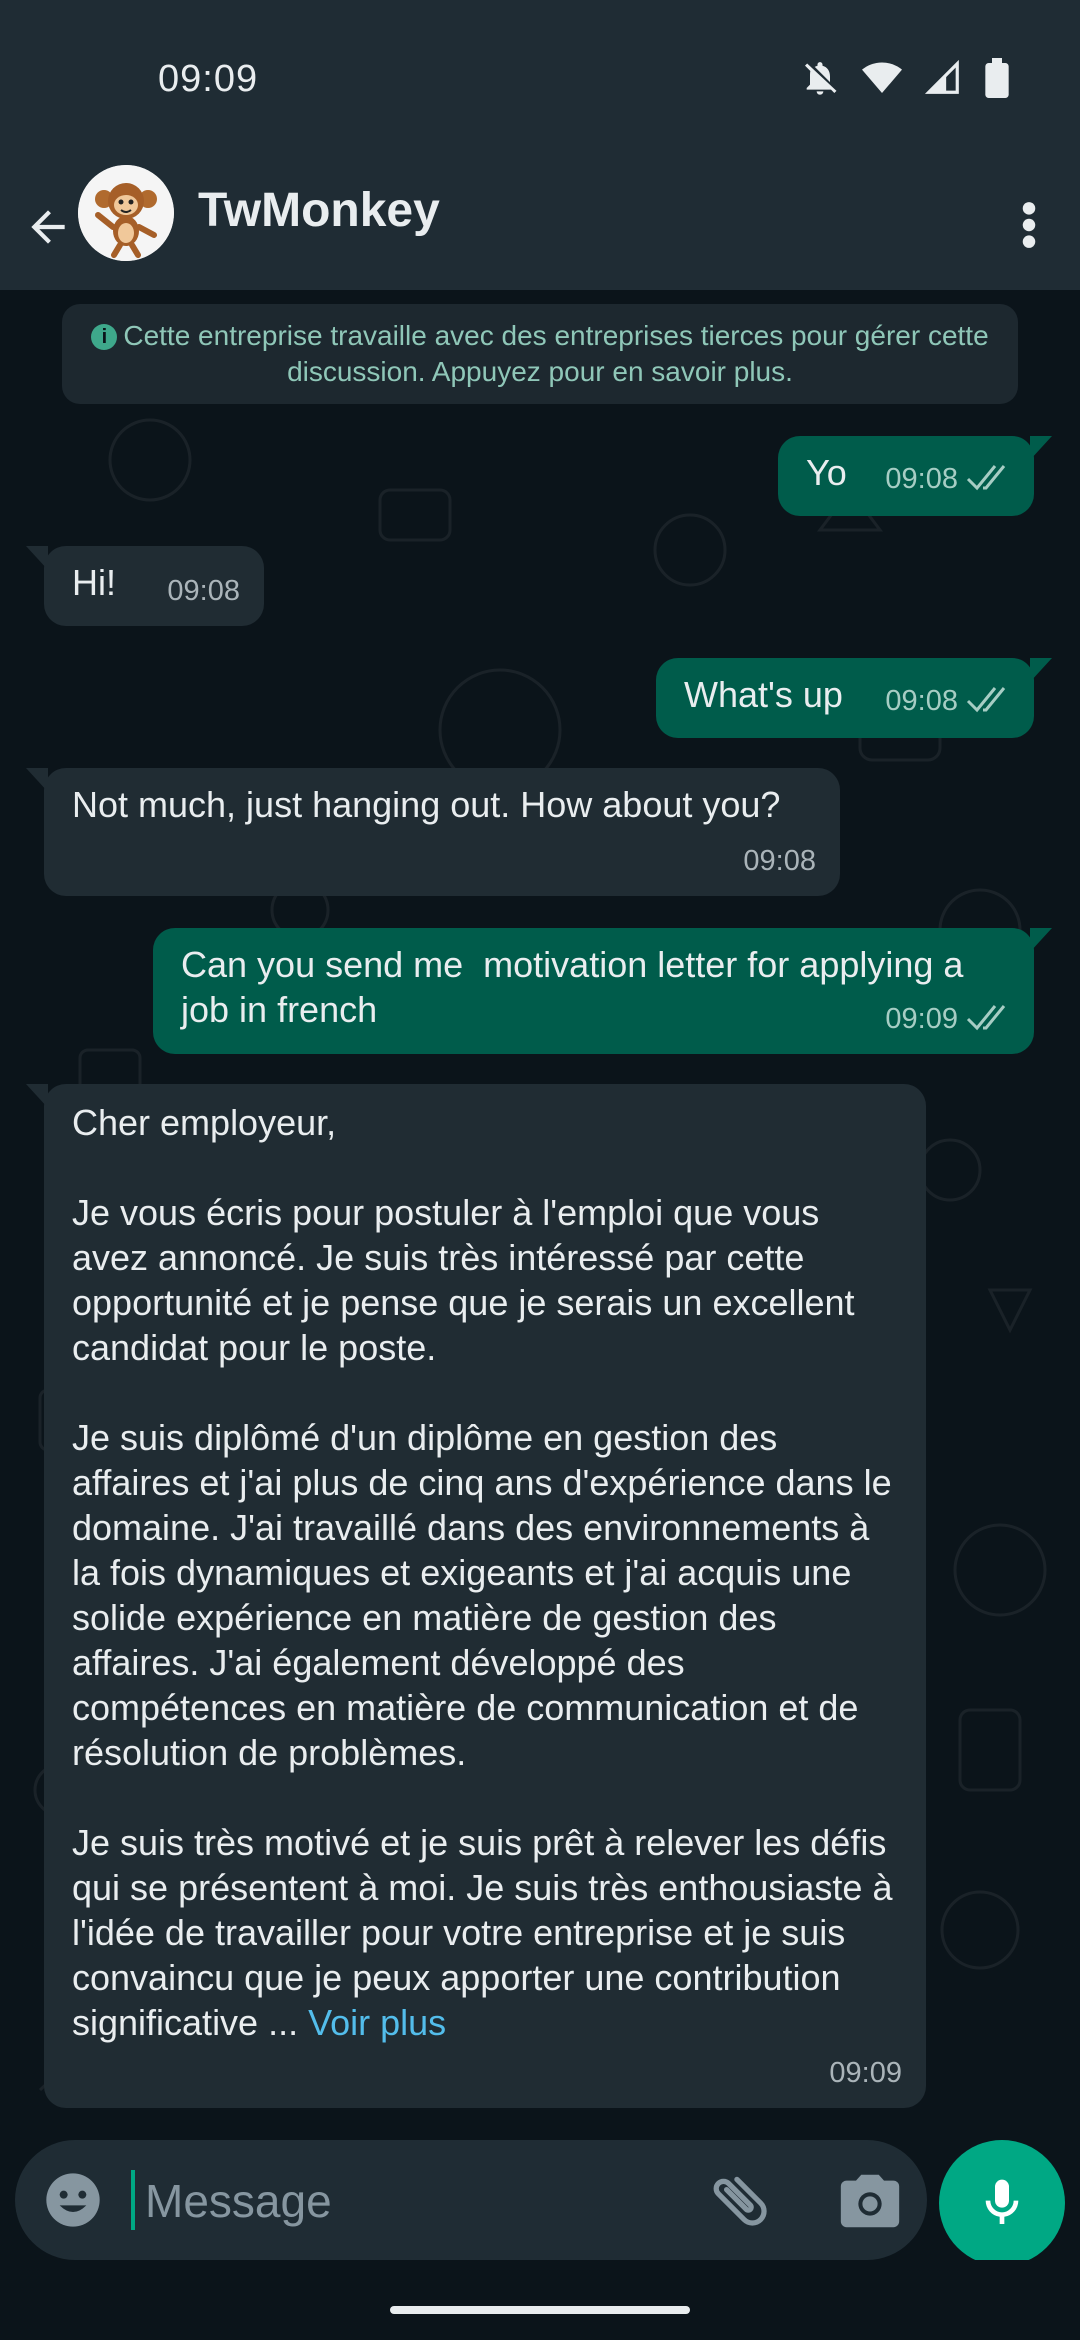  What do you see at coordinates (104, 337) in the screenshot?
I see `info-icon: i` at bounding box center [104, 337].